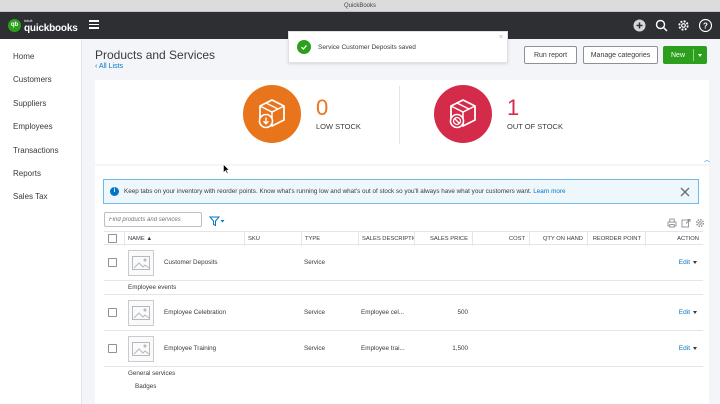 The image size is (720, 404). What do you see at coordinates (322, 108) in the screenshot?
I see `low-stock-count: 0` at bounding box center [322, 108].